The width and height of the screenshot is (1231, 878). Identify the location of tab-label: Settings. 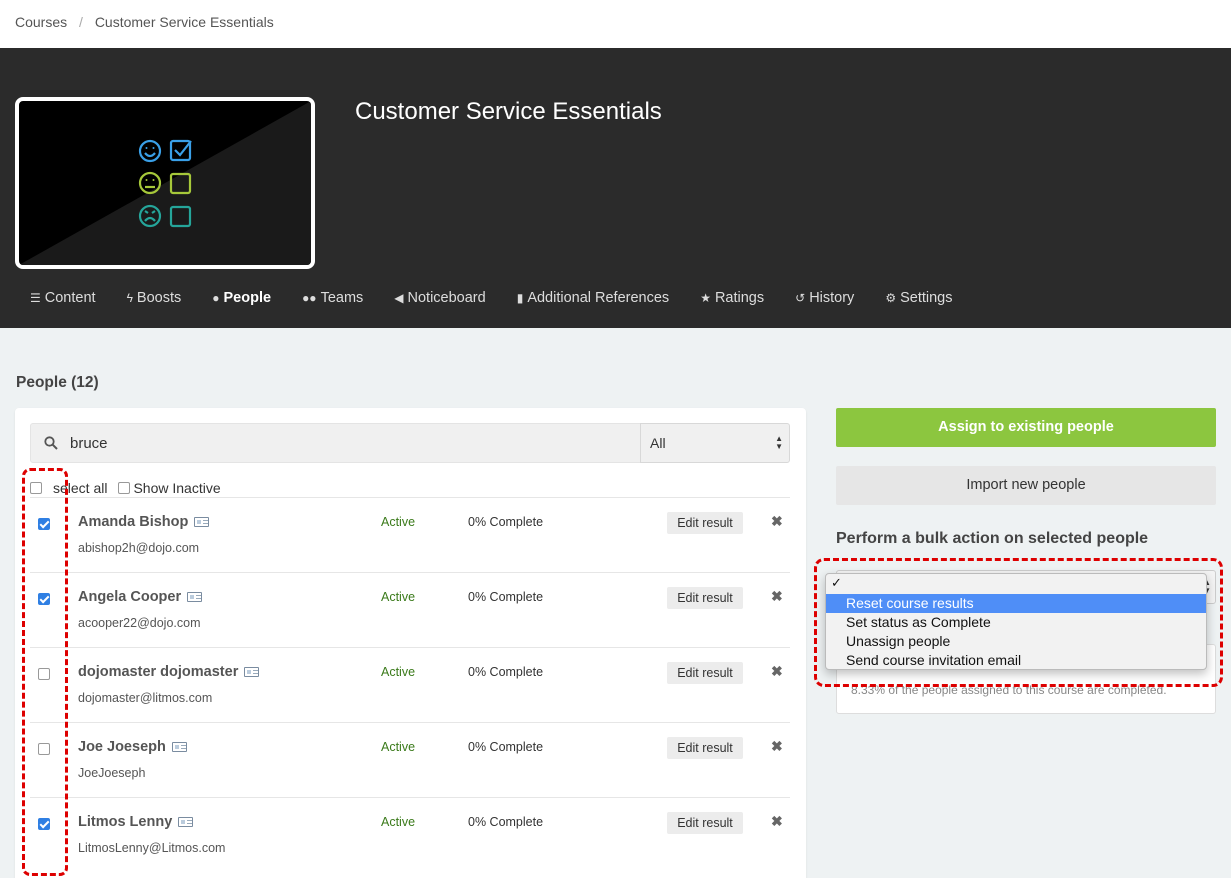
(926, 298).